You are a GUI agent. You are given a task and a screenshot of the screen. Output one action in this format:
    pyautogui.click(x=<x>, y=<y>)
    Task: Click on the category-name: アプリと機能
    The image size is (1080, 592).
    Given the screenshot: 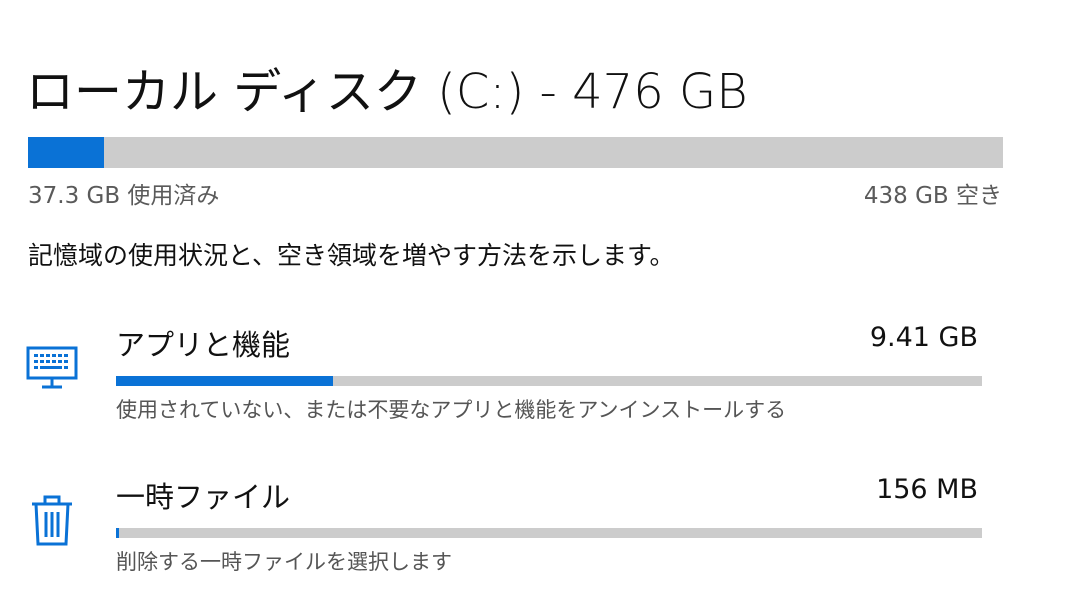 What is the action you would take?
    pyautogui.click(x=203, y=345)
    